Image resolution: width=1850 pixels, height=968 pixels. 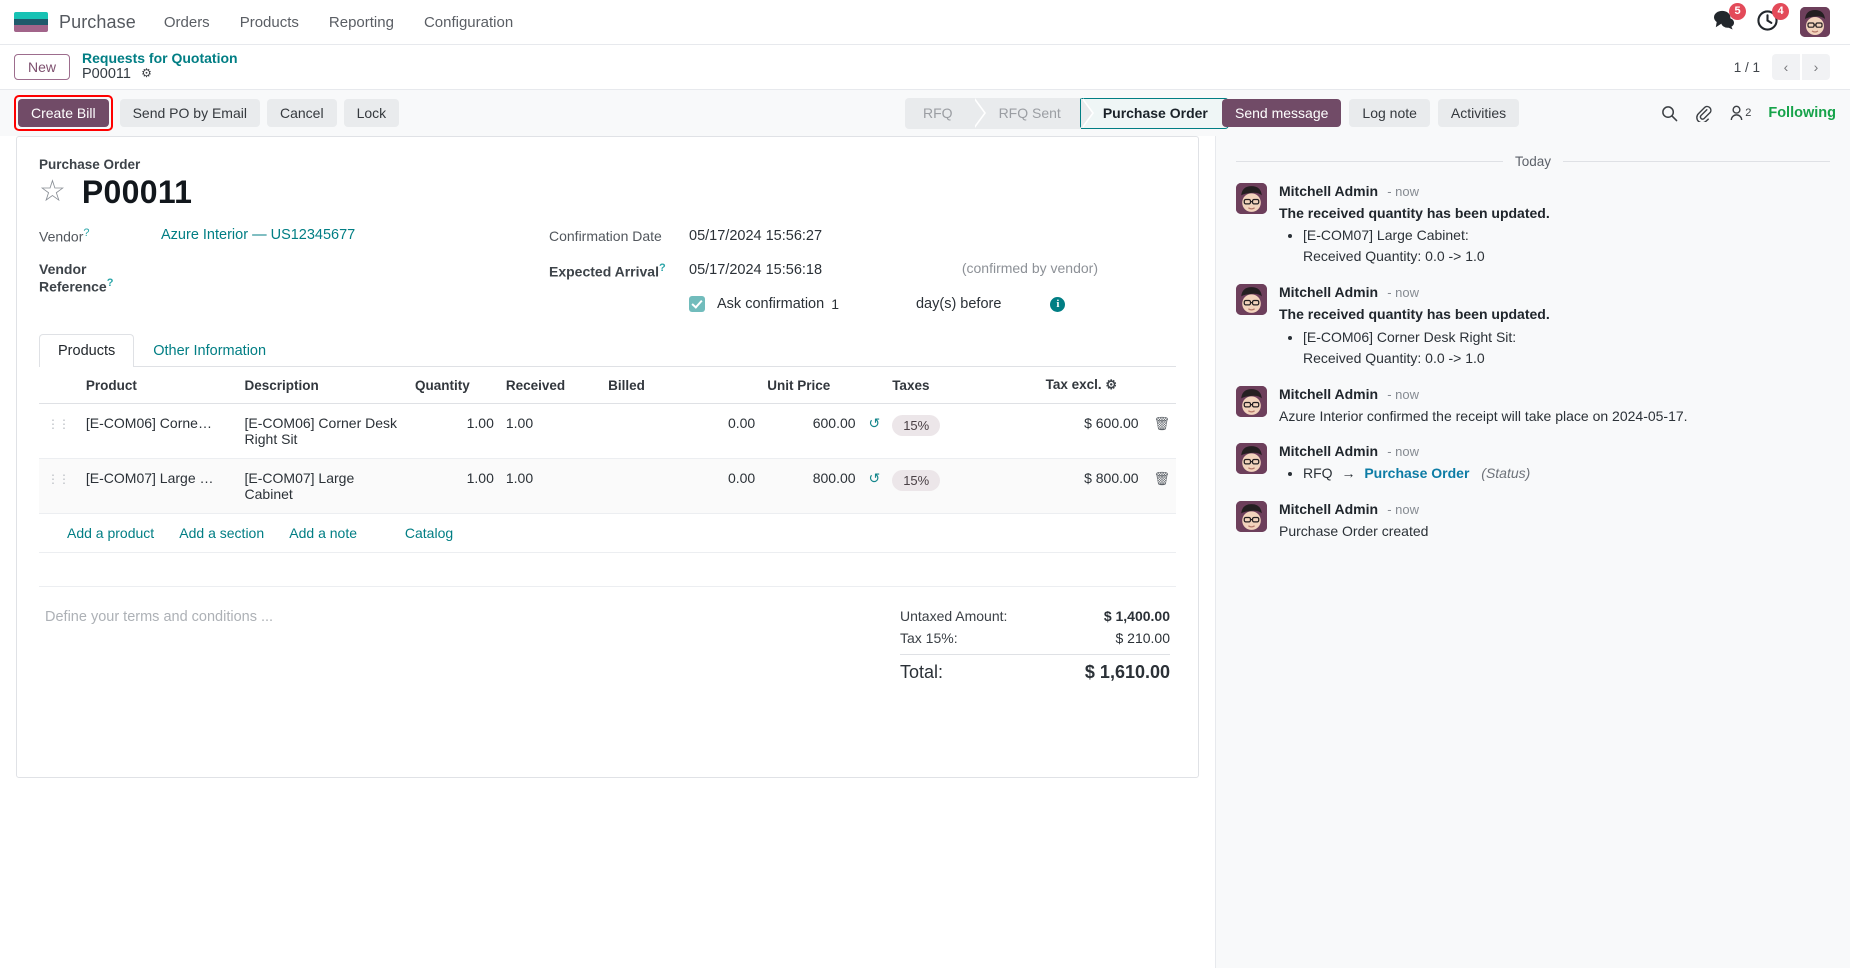 I want to click on catalog-link: Catalog, so click(x=429, y=533).